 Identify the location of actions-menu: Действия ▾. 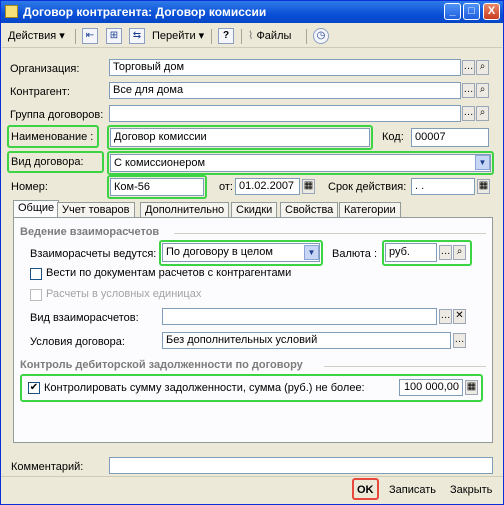
(36, 36).